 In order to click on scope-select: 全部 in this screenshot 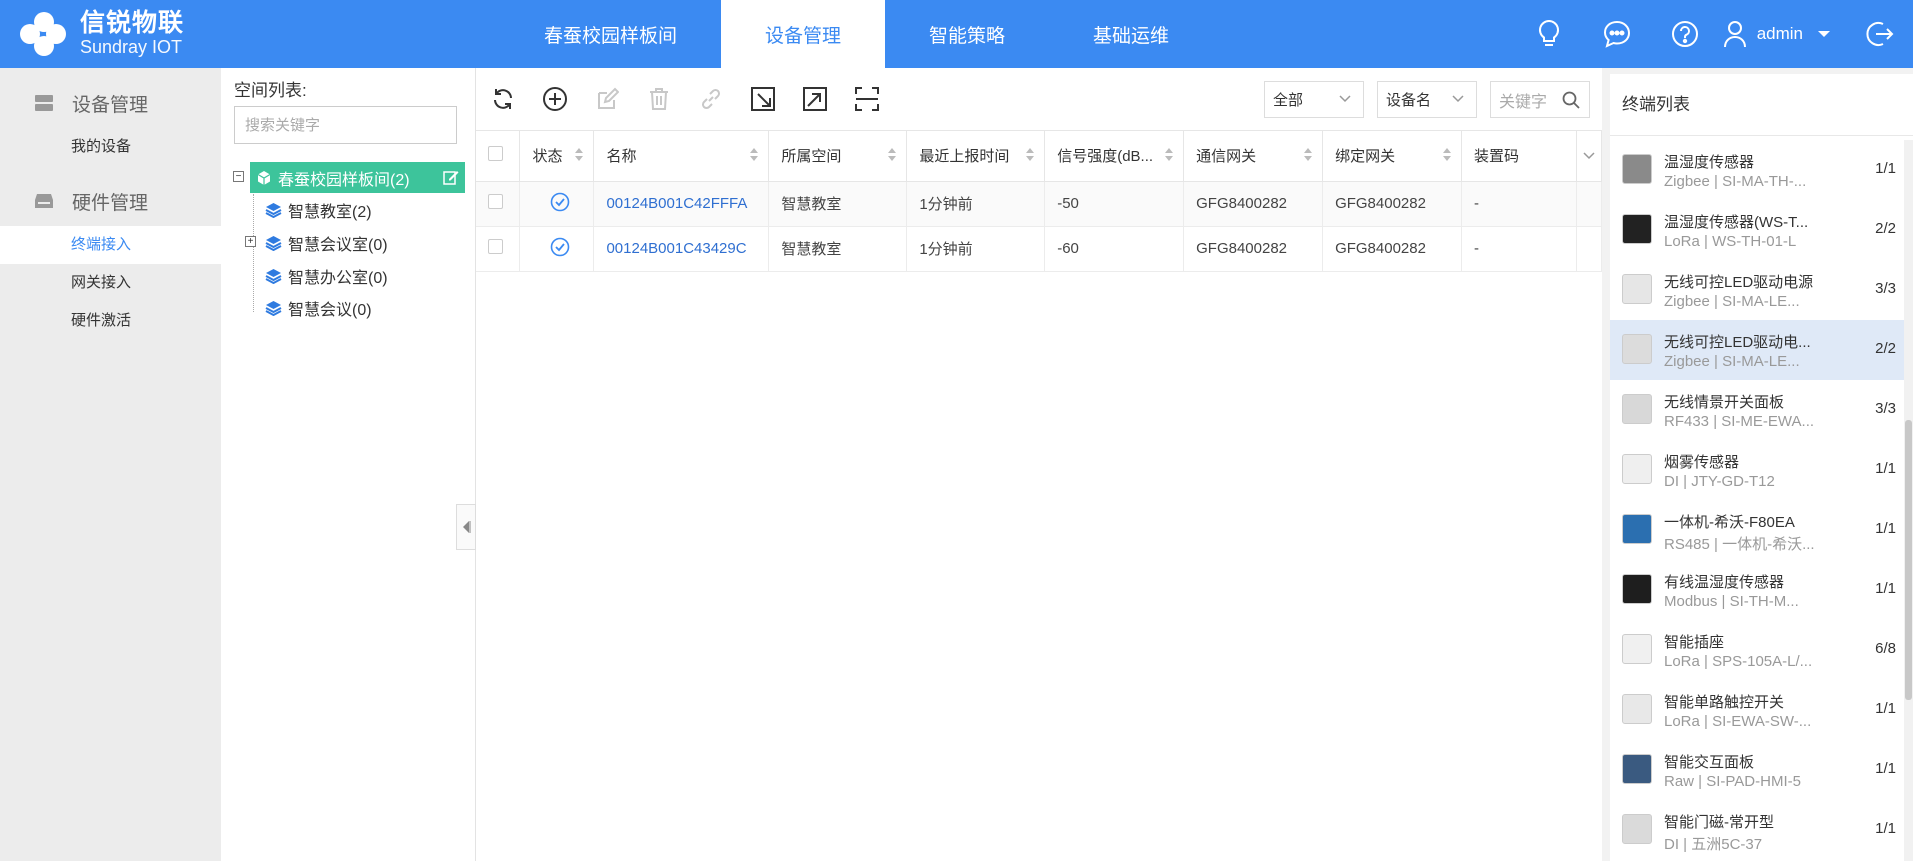, I will do `click(1314, 99)`.